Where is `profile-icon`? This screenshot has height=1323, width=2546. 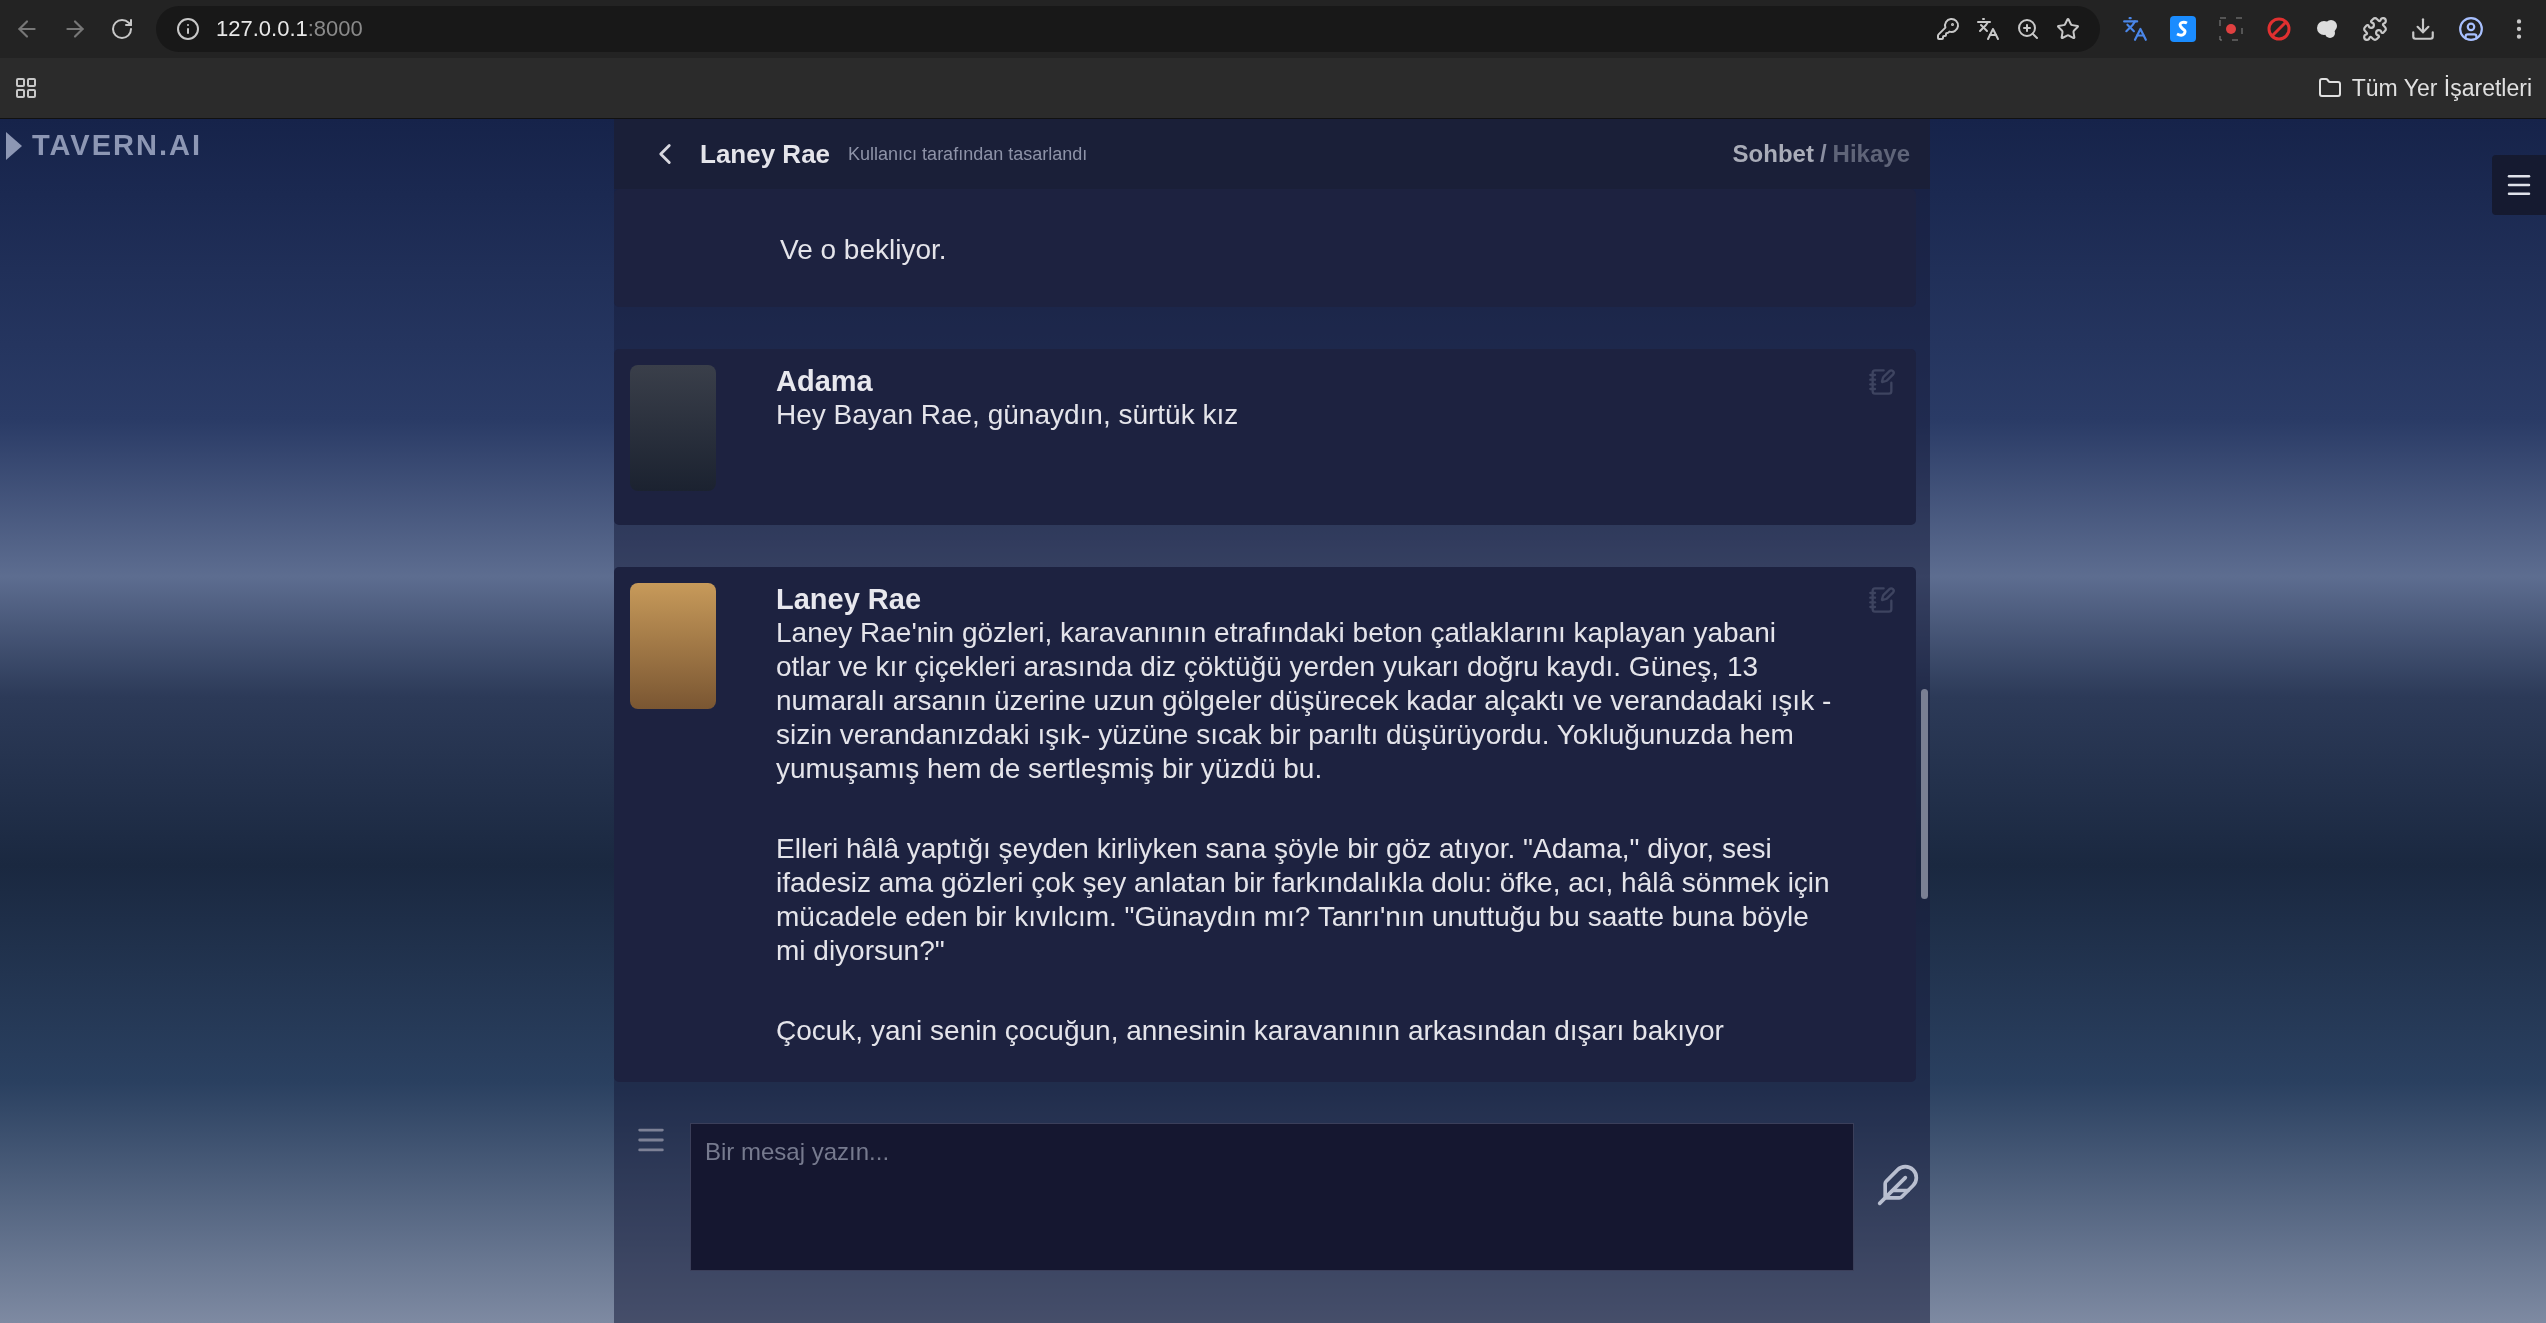 profile-icon is located at coordinates (2471, 29).